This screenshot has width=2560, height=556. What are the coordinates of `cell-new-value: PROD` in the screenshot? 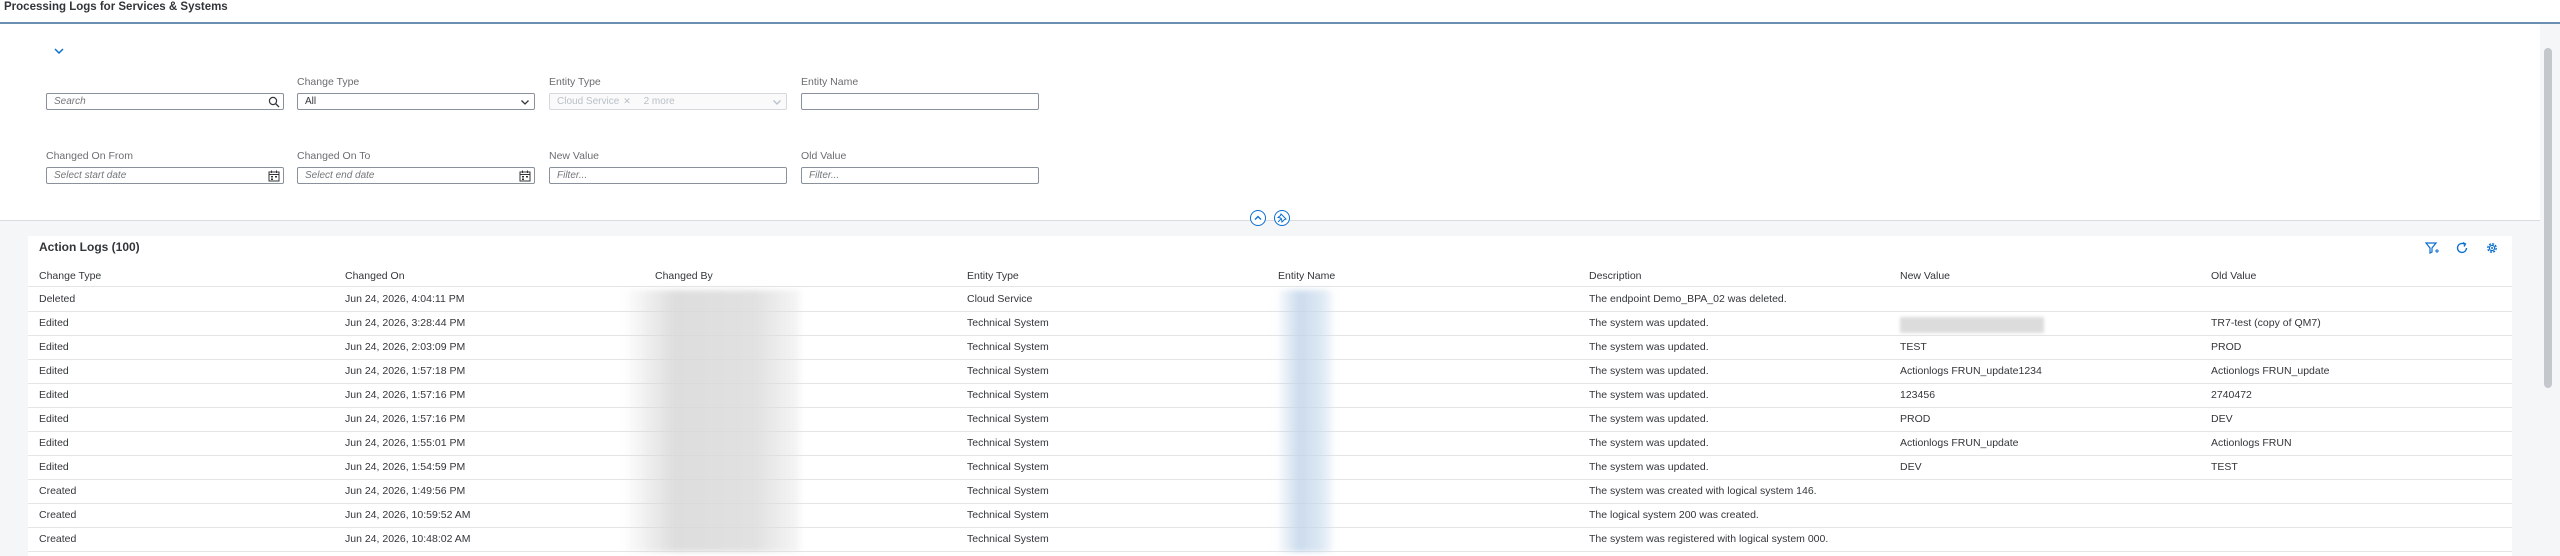 It's located at (1915, 419).